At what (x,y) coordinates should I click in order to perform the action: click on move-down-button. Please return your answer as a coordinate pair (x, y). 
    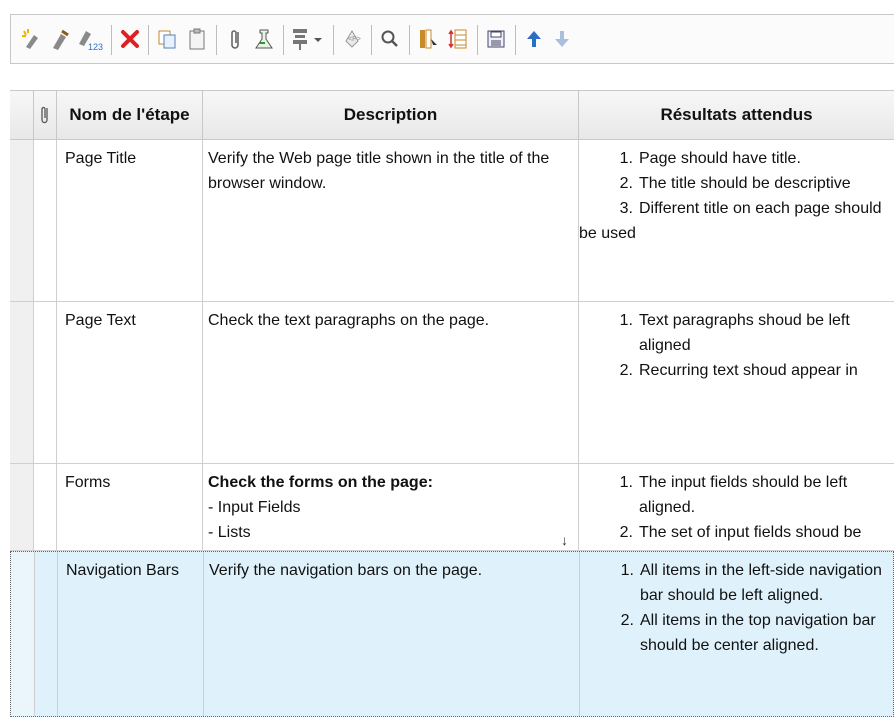
    Looking at the image, I should click on (562, 39).